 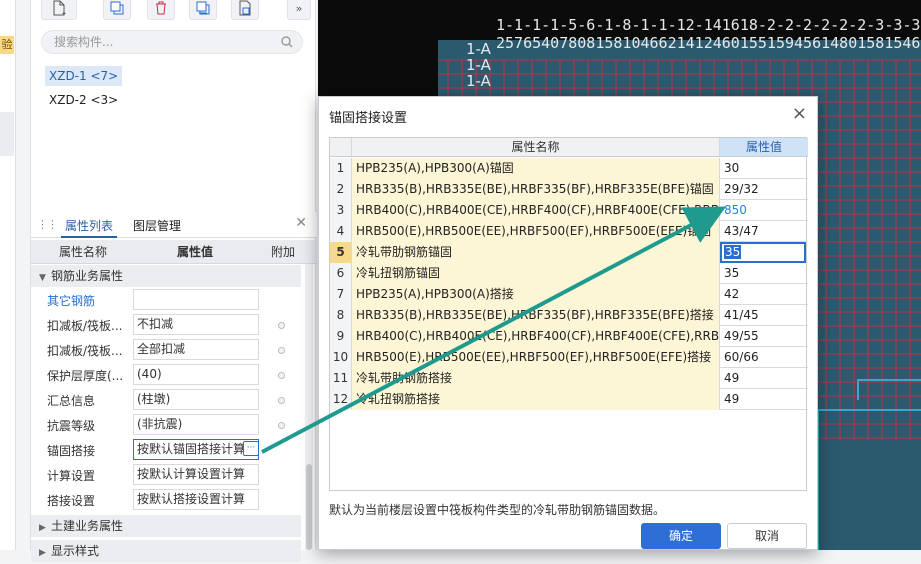 I want to click on panel-toolbar: », so click(x=175, y=11).